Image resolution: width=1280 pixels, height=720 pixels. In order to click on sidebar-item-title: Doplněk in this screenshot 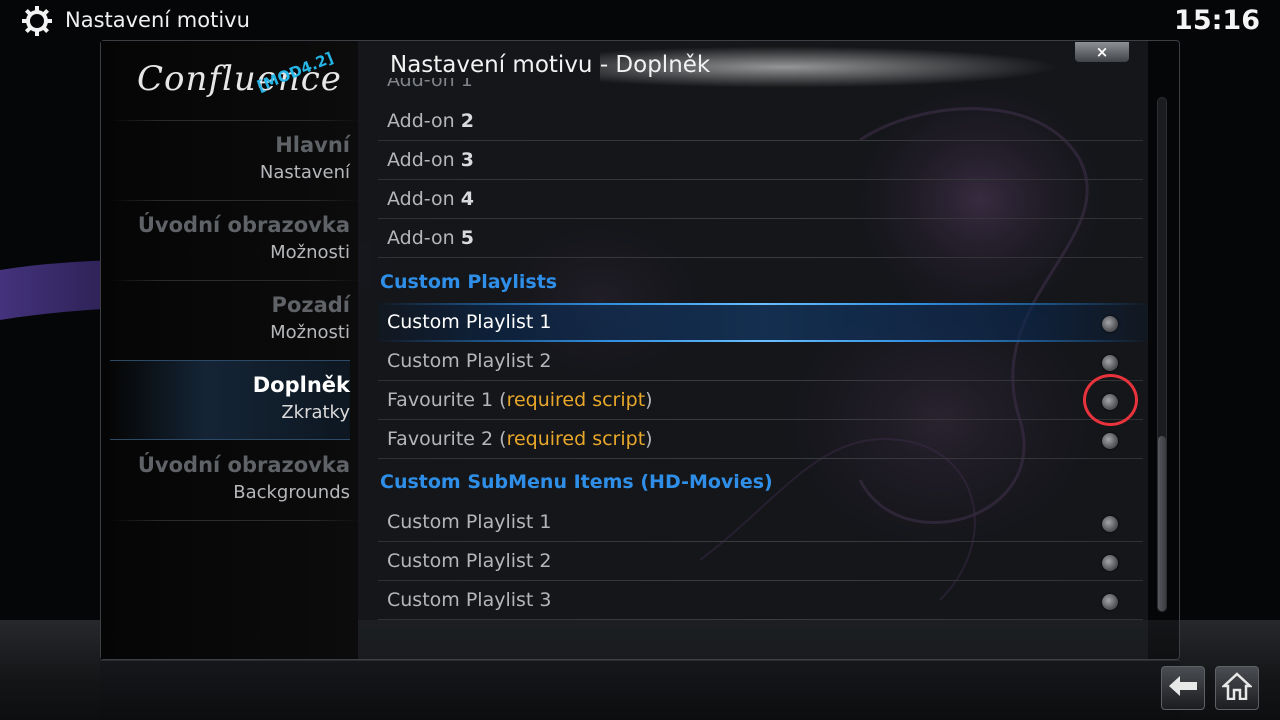, I will do `click(301, 385)`.